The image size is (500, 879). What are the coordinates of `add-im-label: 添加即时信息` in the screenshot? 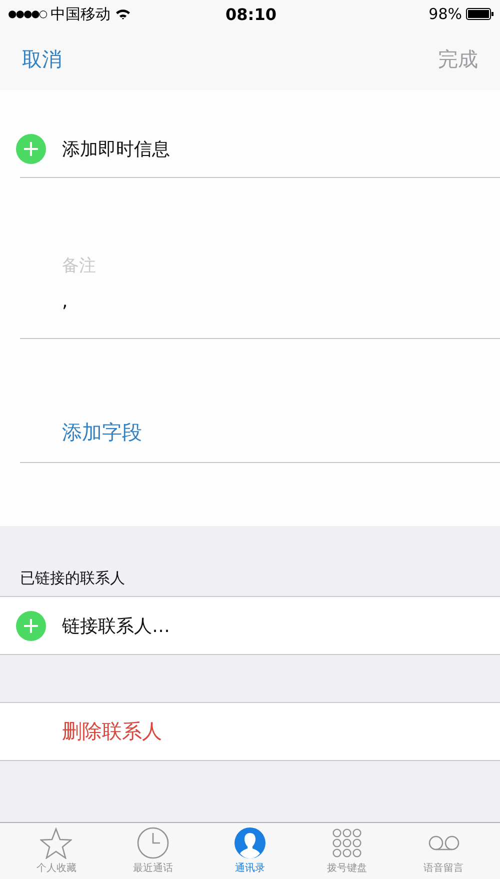 It's located at (116, 148).